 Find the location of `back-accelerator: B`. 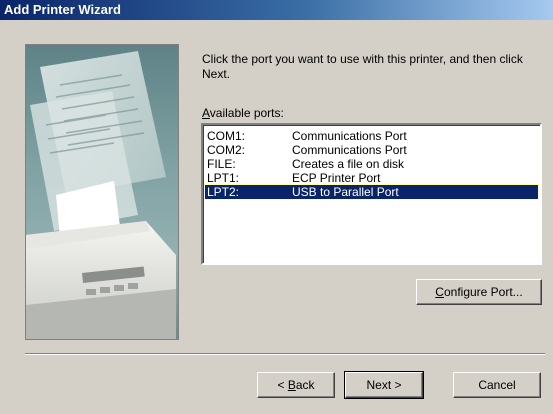

back-accelerator: B is located at coordinates (291, 385).